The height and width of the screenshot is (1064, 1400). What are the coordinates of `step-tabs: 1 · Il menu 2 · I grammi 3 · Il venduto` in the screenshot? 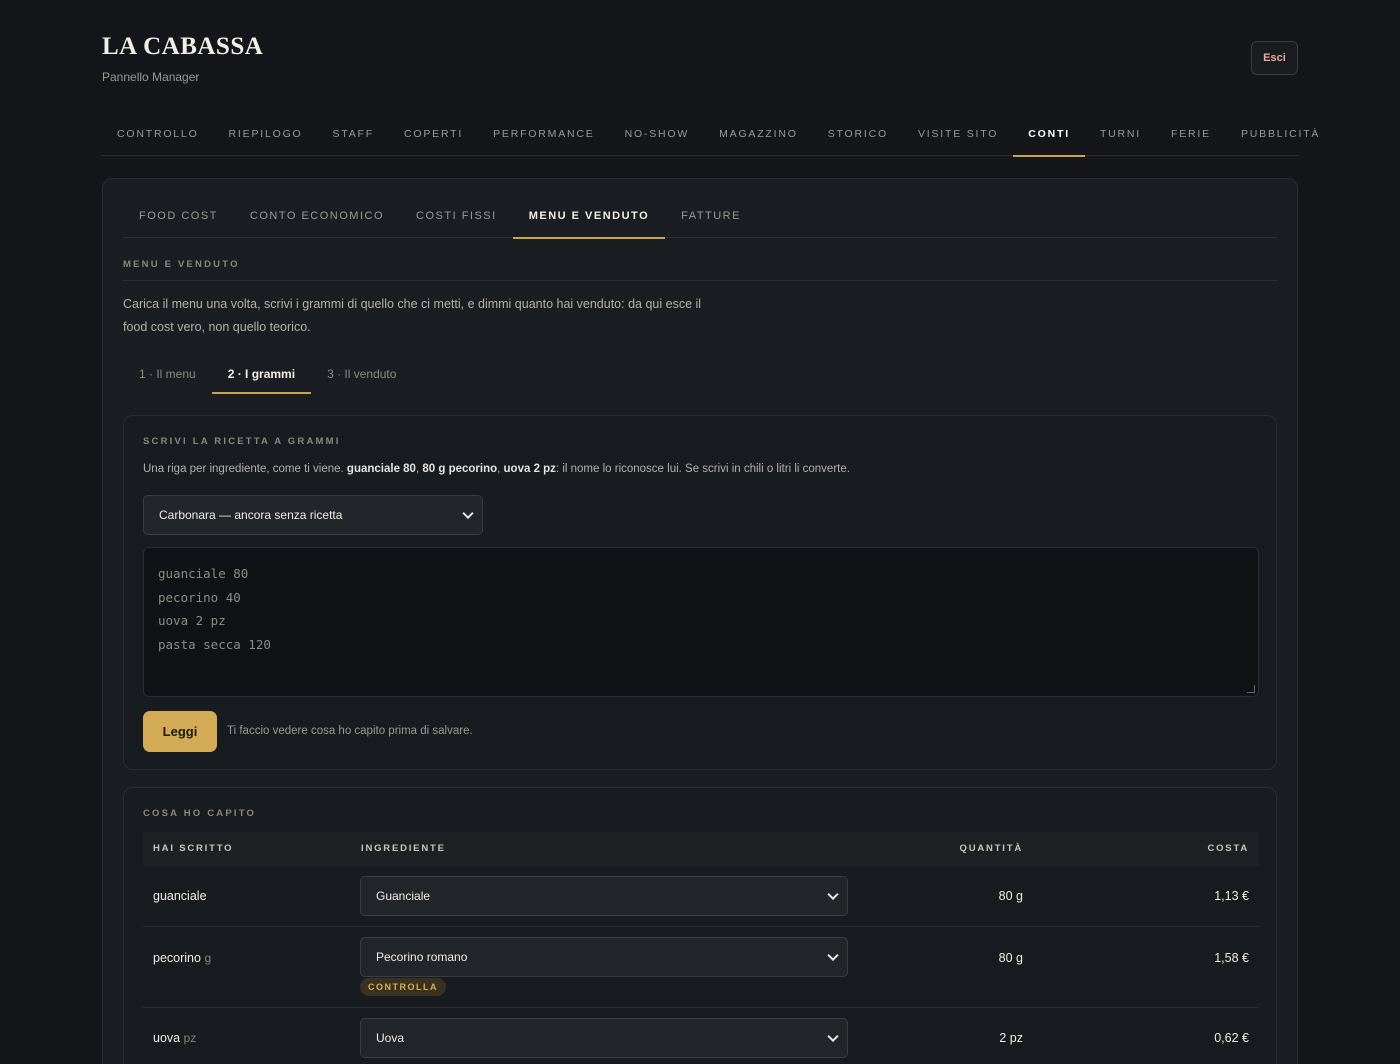 It's located at (267, 375).